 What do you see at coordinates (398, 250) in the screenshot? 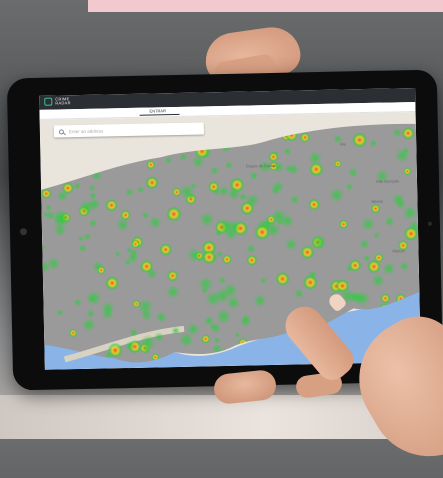
I see `town-label: Maricá` at bounding box center [398, 250].